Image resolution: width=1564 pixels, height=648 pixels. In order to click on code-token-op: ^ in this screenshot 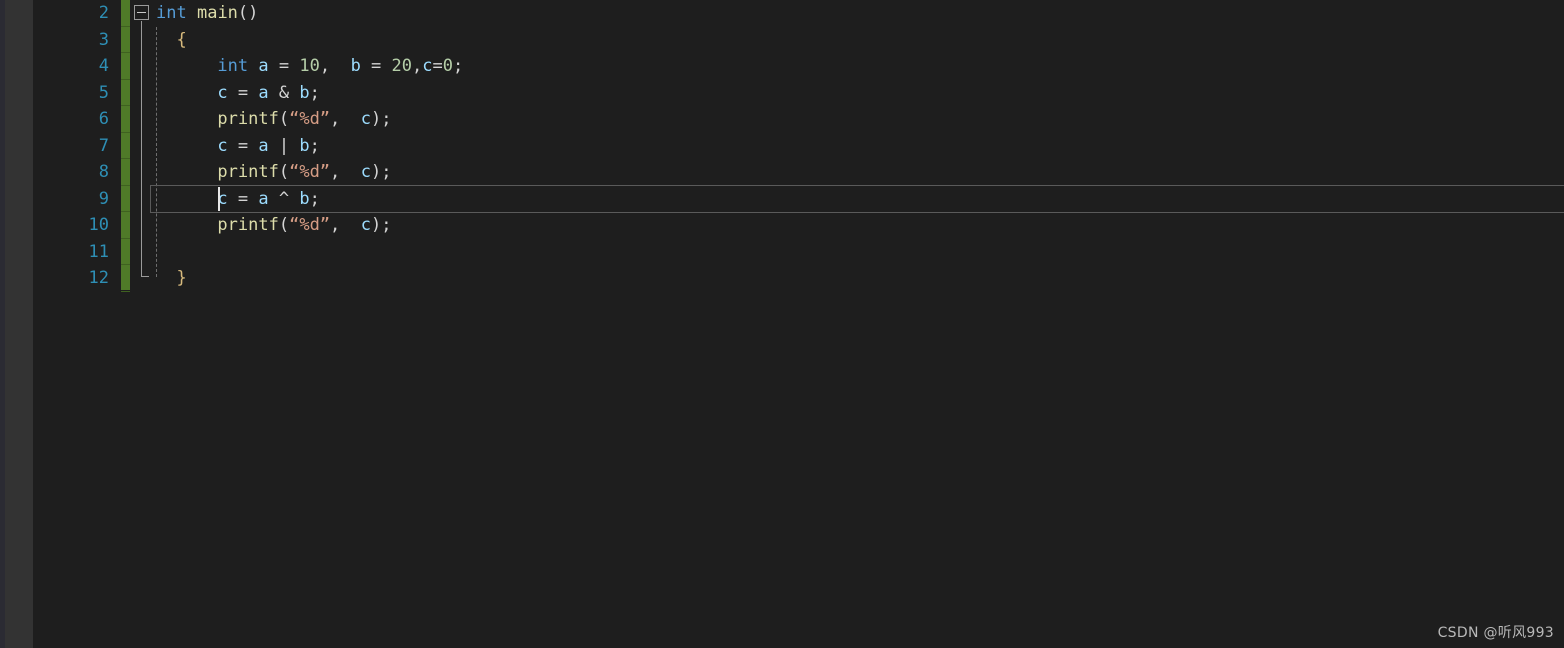, I will do `click(284, 198)`.